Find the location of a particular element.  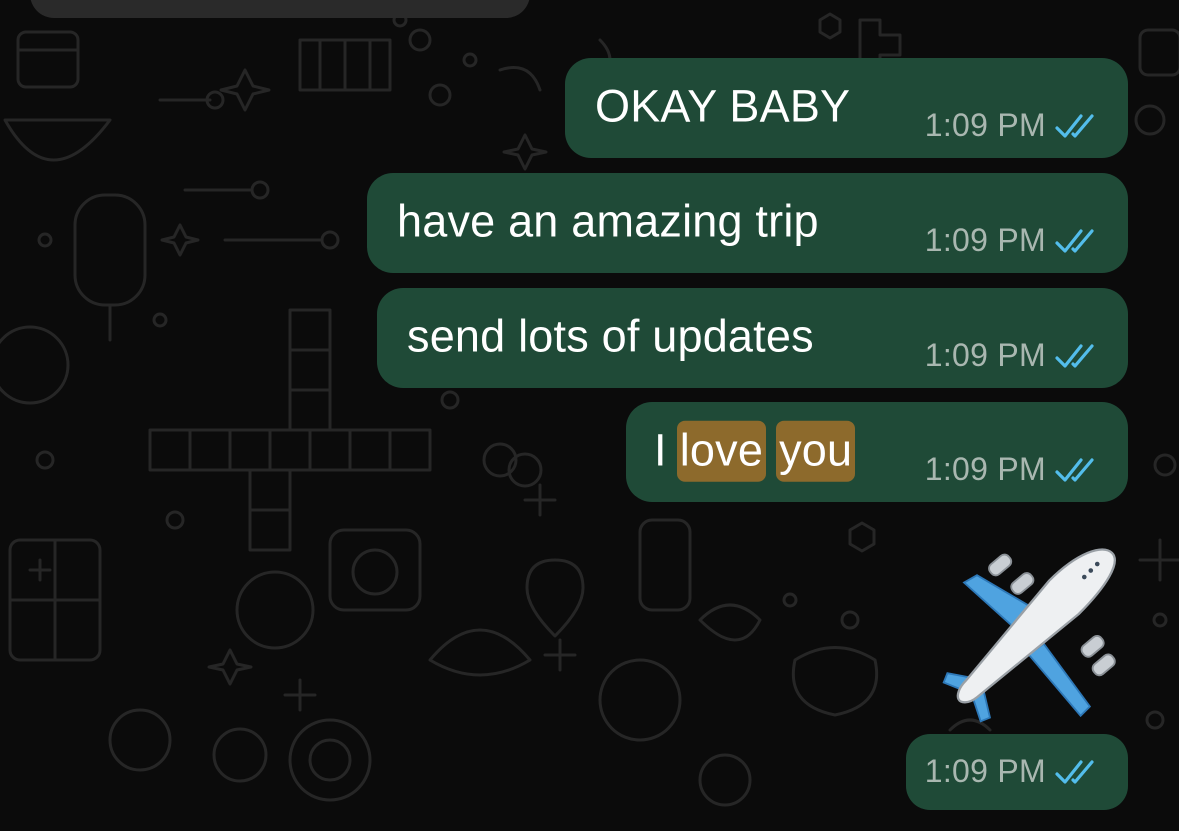

message-text: have an amazing trip is located at coordinates (608, 221).